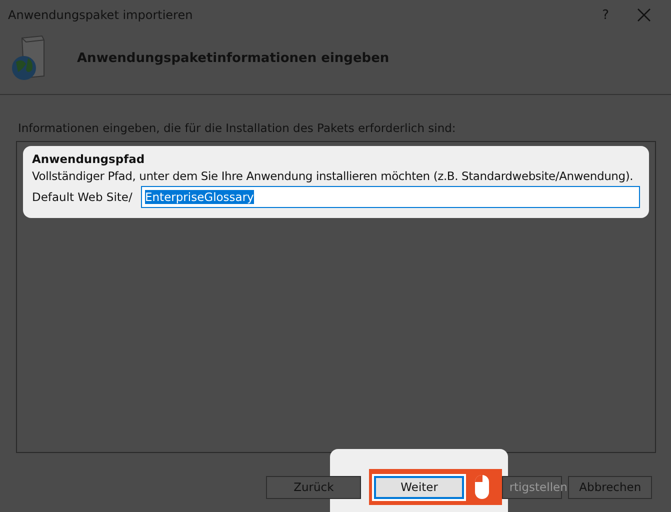  Describe the element at coordinates (83, 197) in the screenshot. I see `path-prefix-label: Default Web Site/` at that location.